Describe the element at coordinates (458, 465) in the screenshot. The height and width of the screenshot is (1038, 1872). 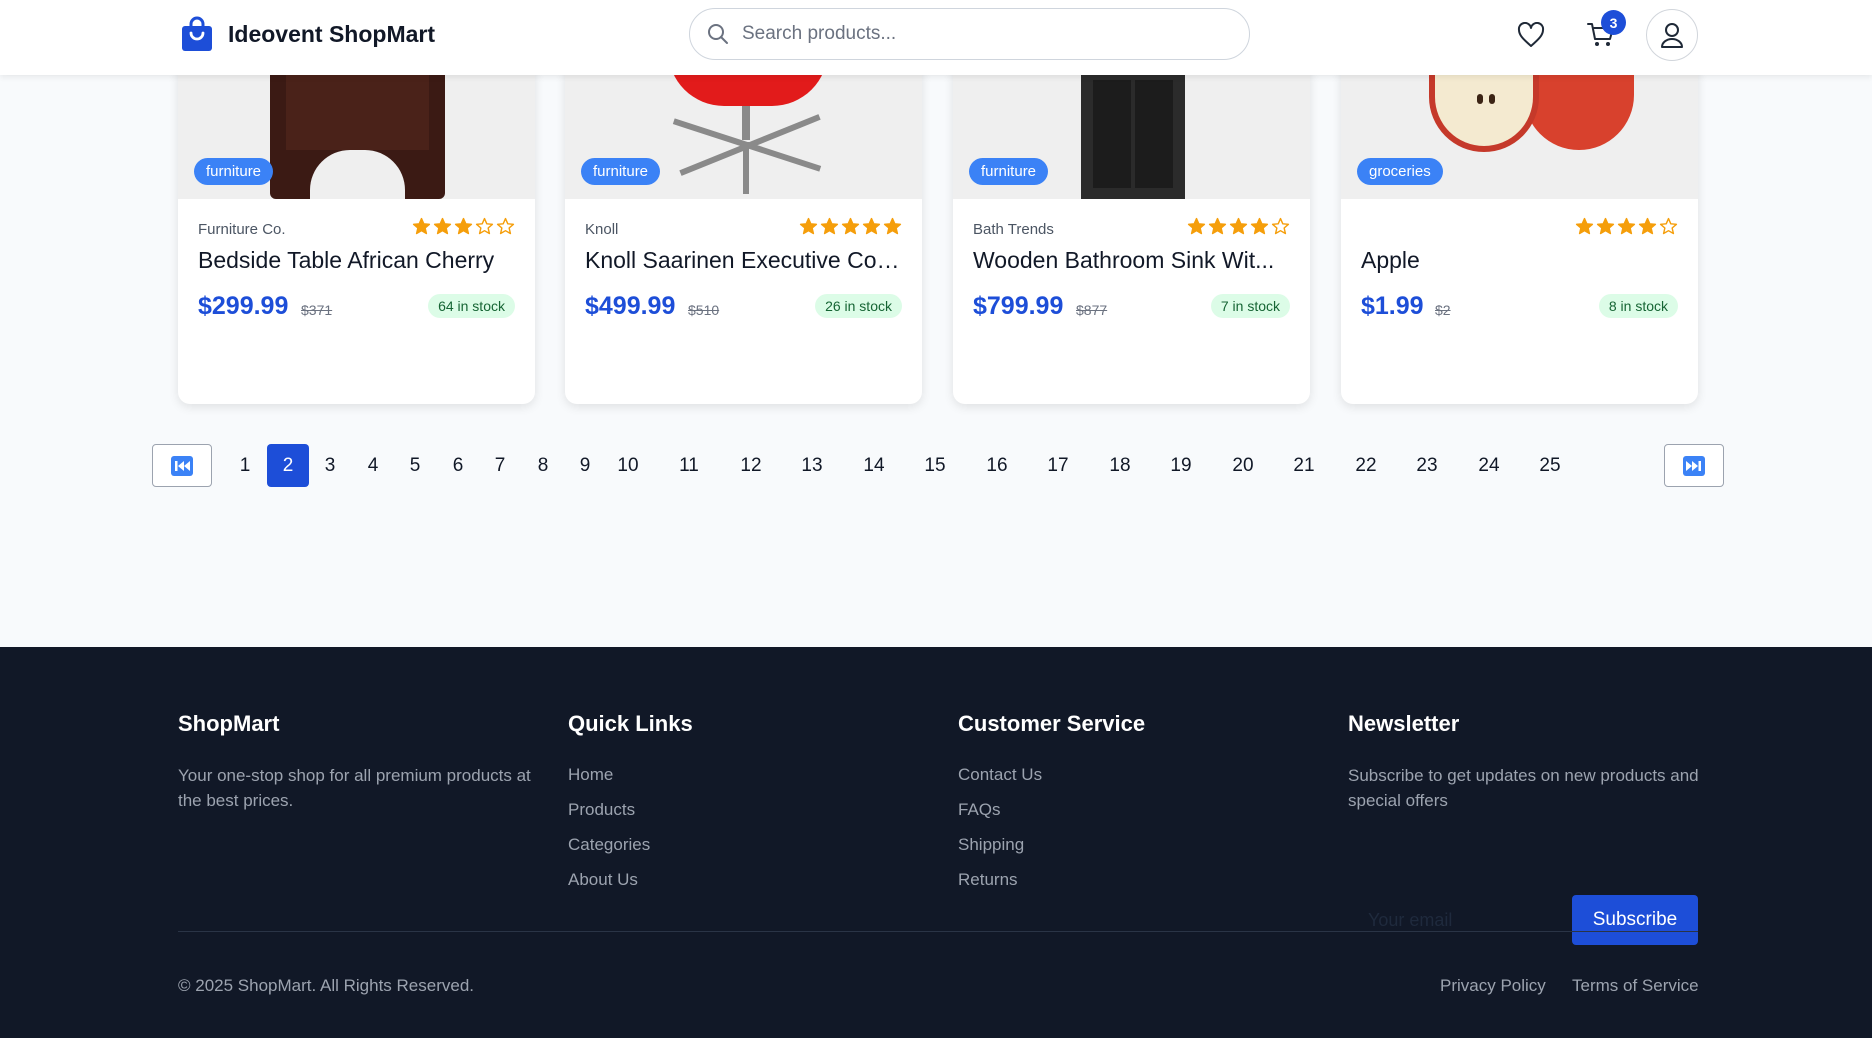
I see `page-number-6: 6` at that location.